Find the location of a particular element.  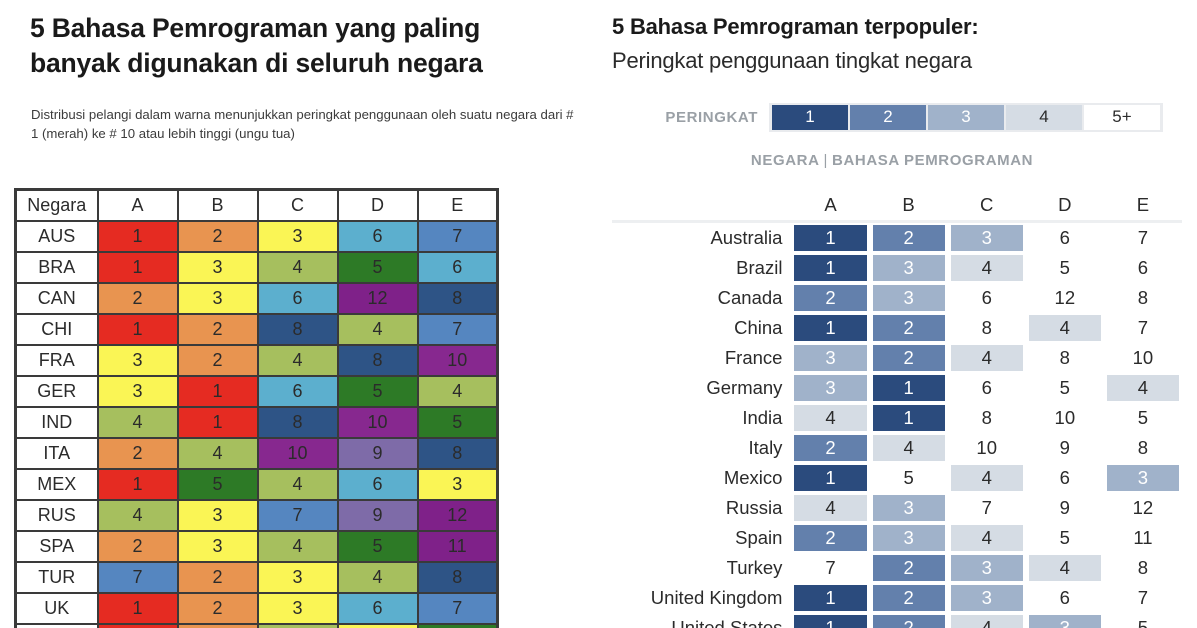

rainbow-col-header-d: D is located at coordinates (377, 205).